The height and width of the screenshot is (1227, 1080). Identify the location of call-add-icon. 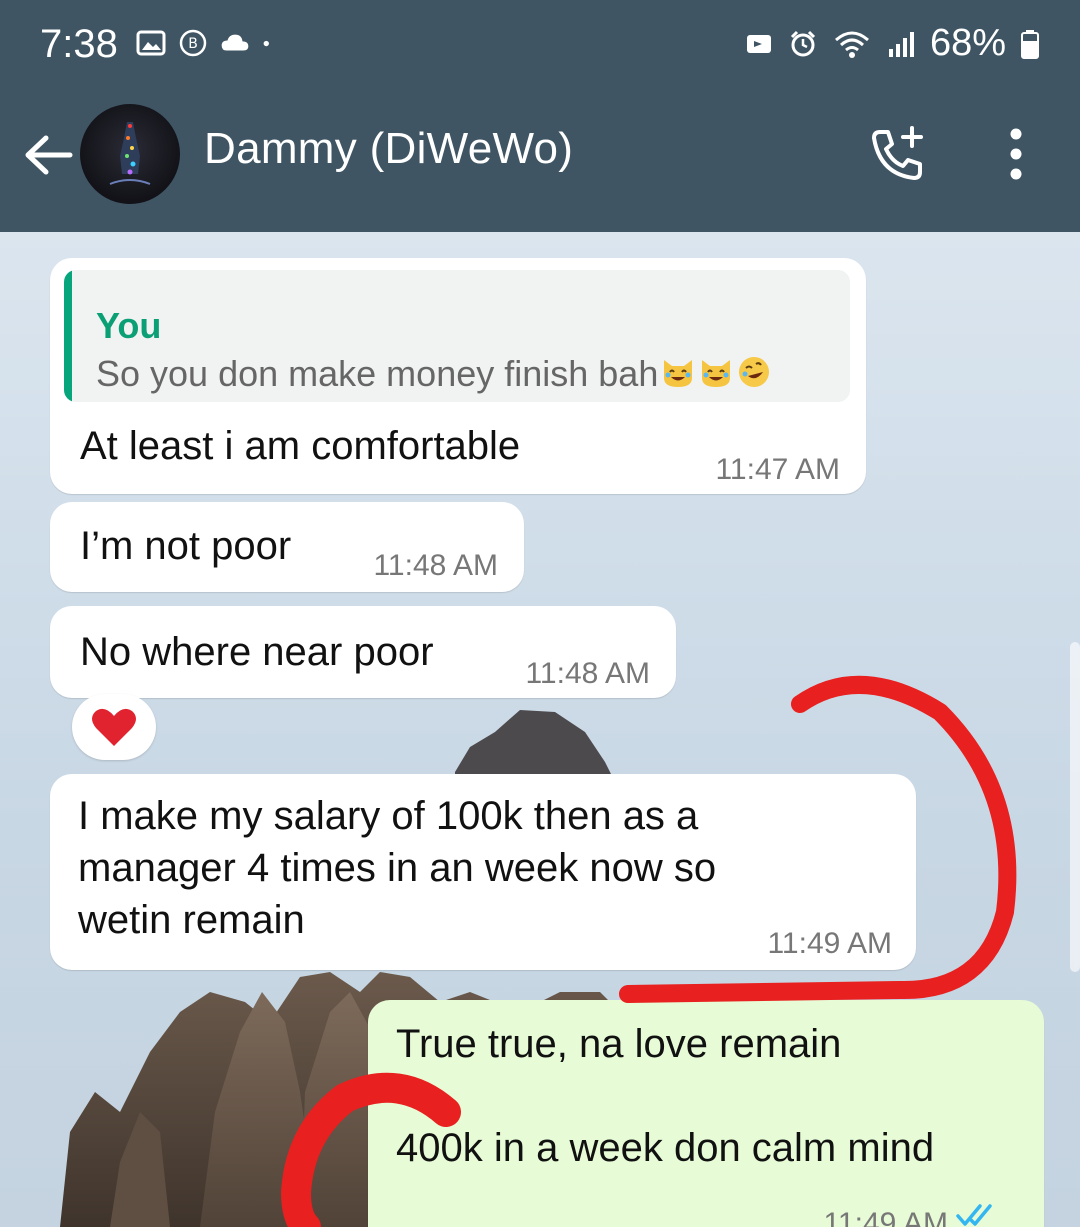
(898, 154).